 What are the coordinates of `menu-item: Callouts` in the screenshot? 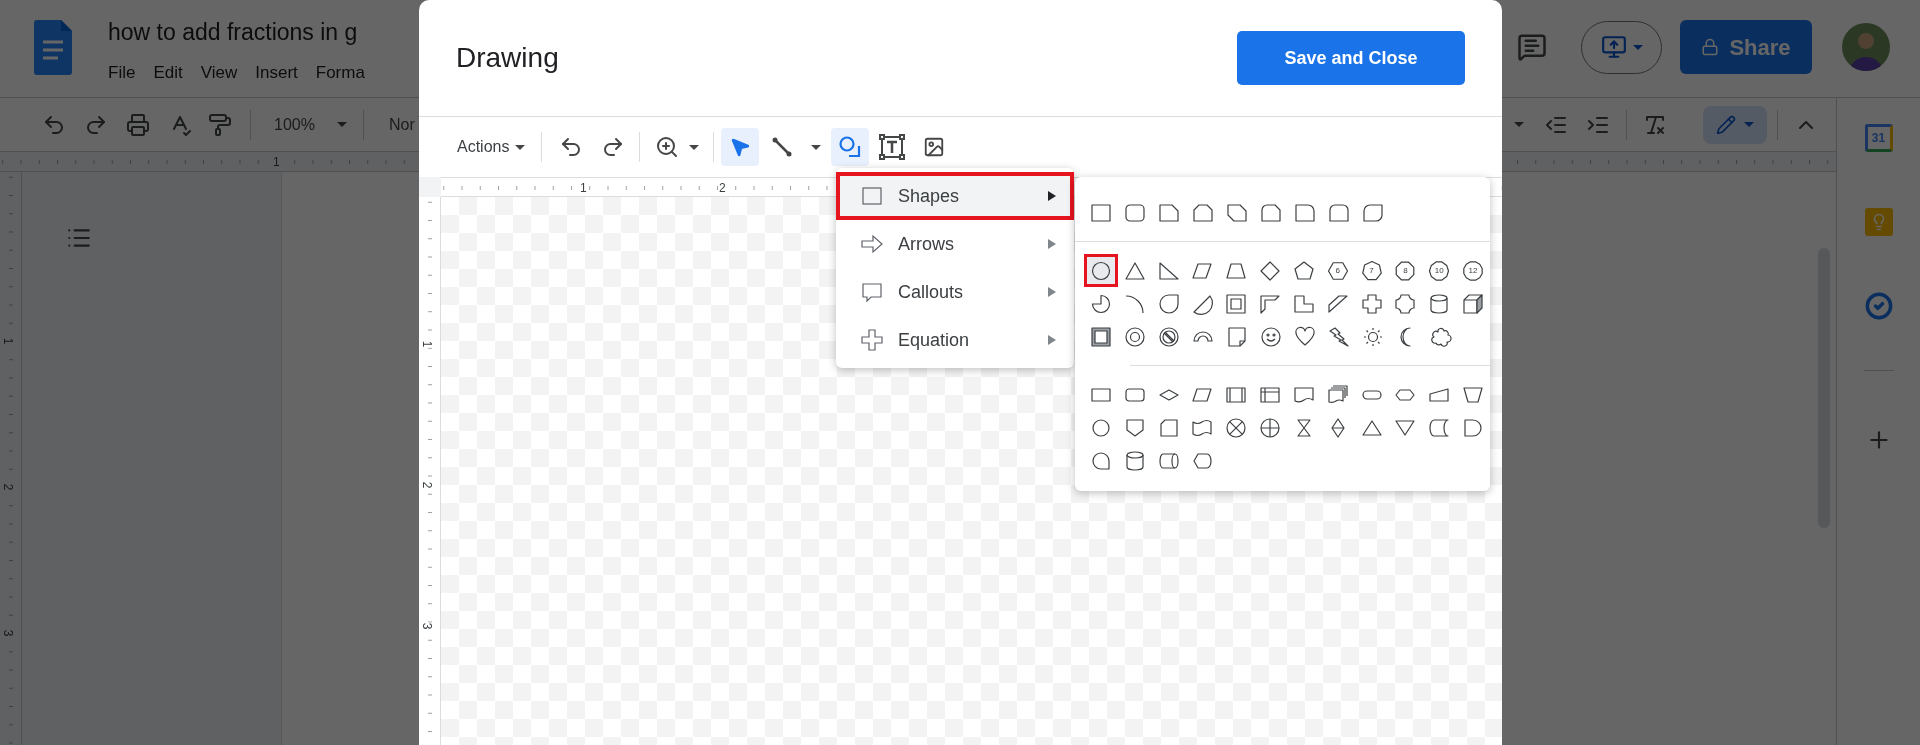 It's located at (955, 292).